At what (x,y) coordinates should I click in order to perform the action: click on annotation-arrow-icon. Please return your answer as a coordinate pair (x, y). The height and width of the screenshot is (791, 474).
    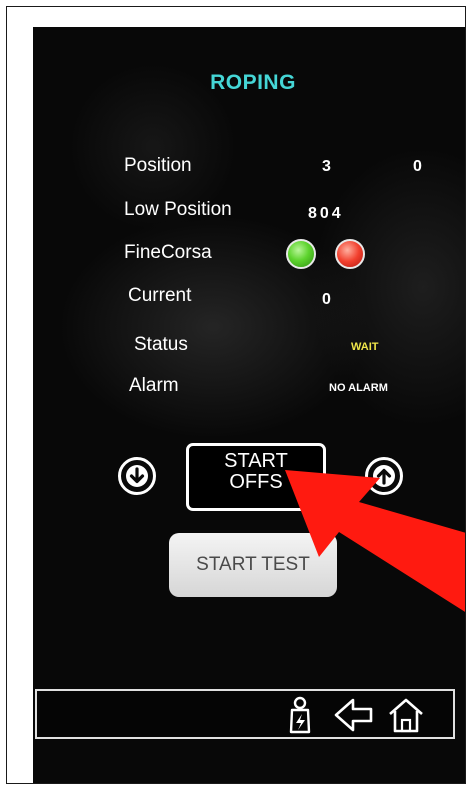
    Looking at the image, I should click on (375, 541).